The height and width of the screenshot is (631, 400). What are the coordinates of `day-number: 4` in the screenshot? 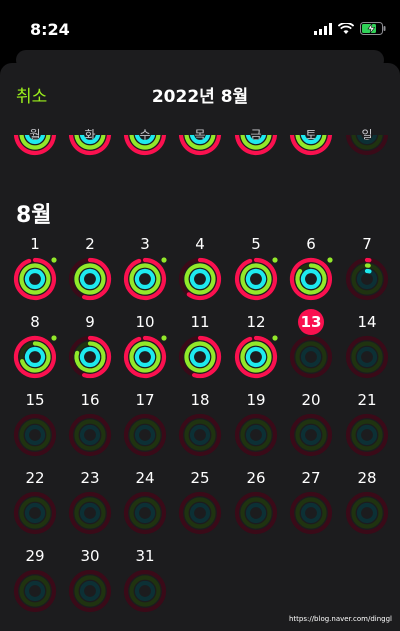 It's located at (200, 244).